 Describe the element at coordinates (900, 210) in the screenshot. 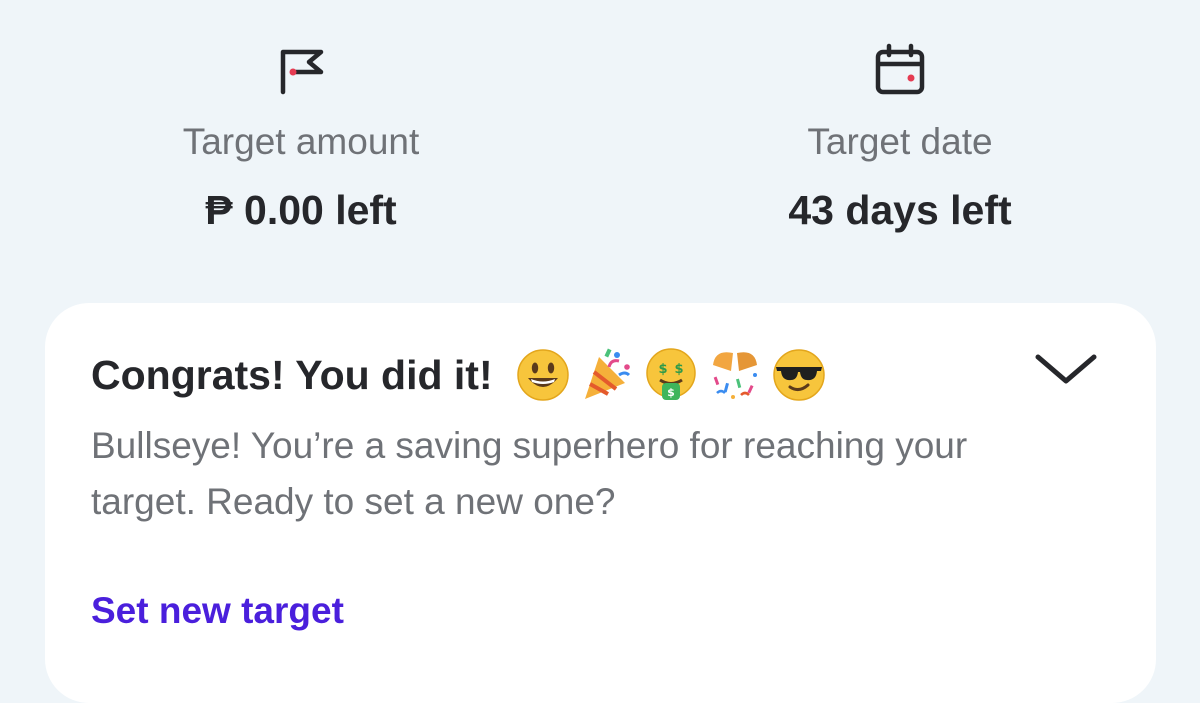

I see `target-date-value: 43 days left` at that location.